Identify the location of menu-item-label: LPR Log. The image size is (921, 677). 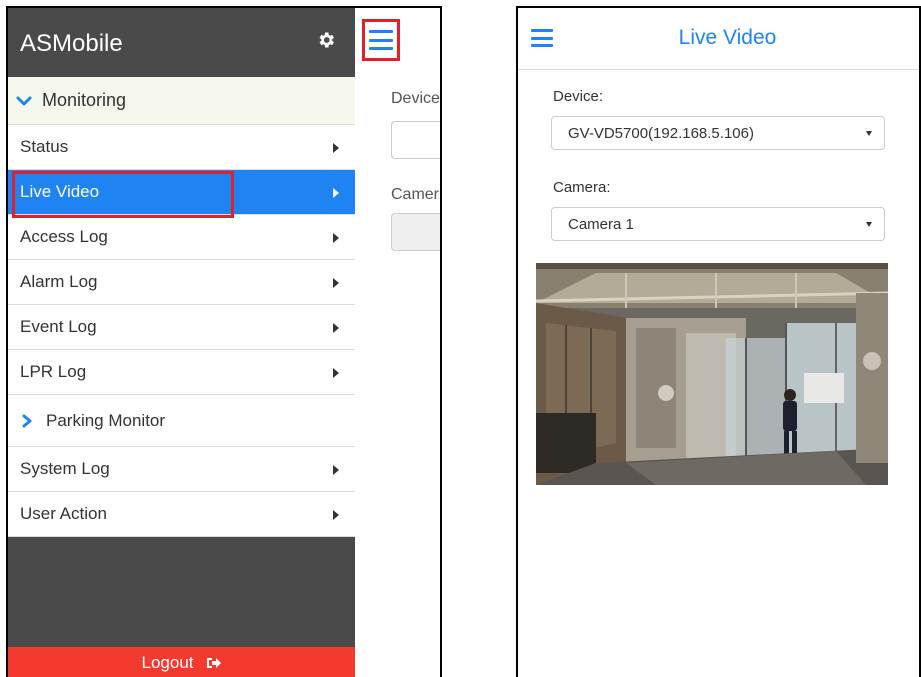
(53, 371).